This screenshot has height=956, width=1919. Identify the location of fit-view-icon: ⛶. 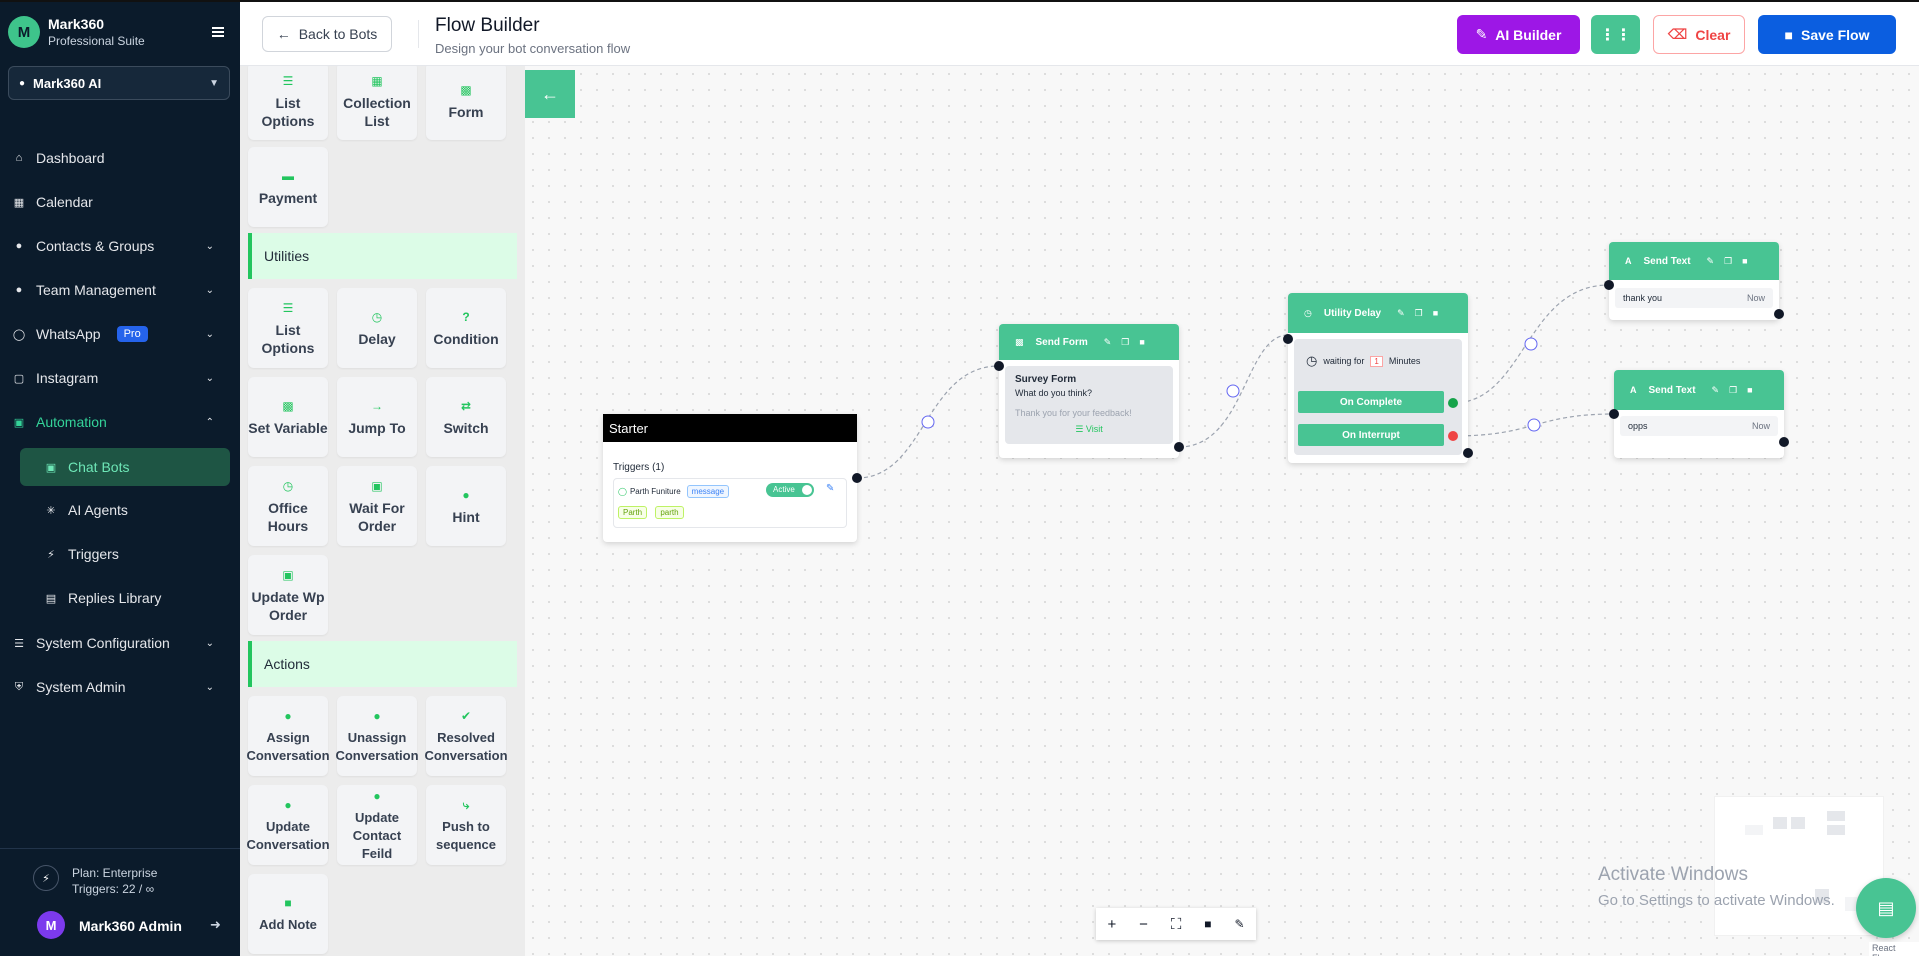
(1176, 924).